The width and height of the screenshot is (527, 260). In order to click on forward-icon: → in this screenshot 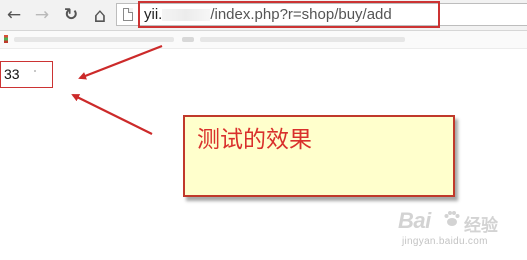, I will do `click(42, 15)`.